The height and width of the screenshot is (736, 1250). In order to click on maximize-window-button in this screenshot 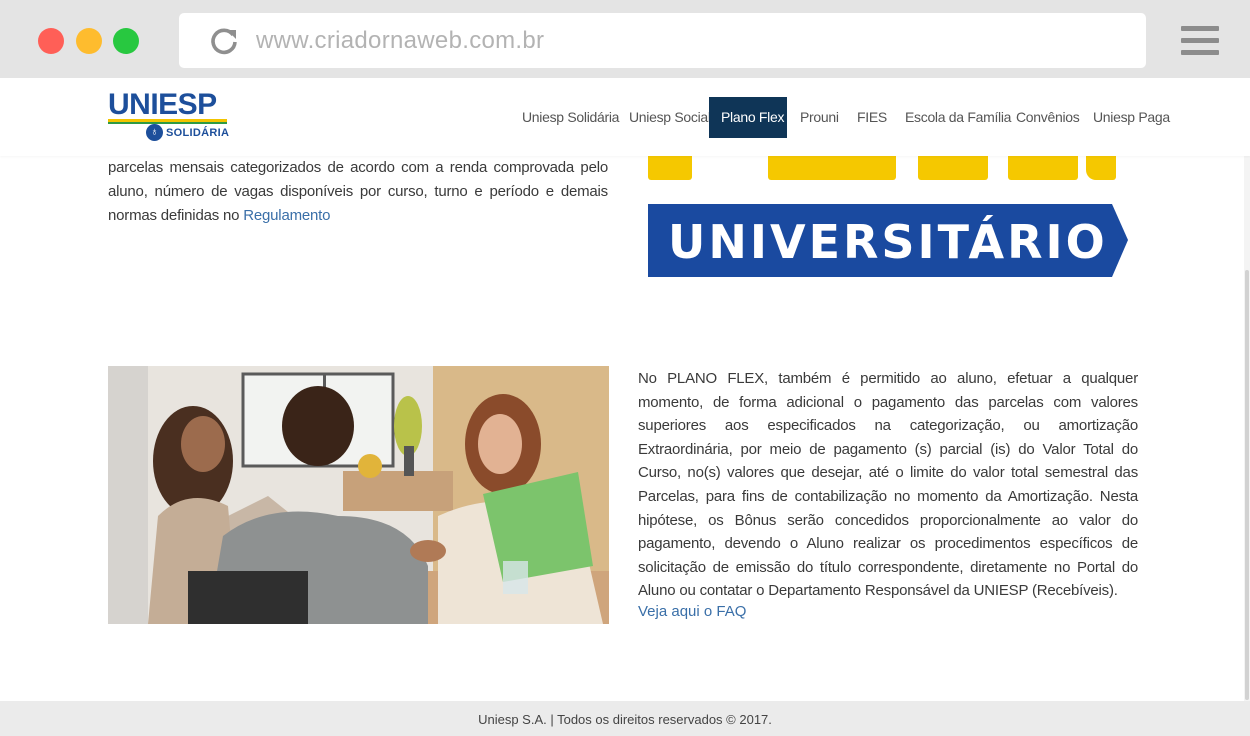, I will do `click(126, 41)`.